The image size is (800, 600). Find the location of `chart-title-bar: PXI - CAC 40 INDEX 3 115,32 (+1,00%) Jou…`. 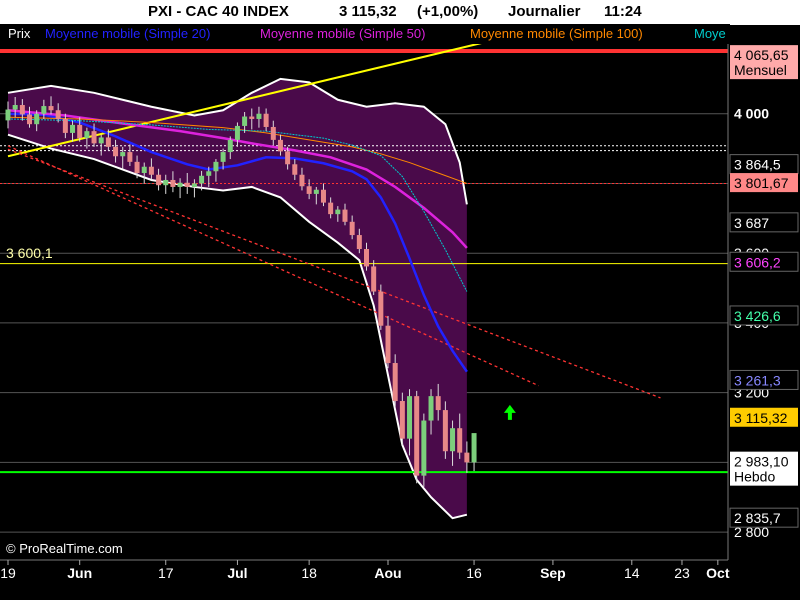

chart-title-bar: PXI - CAC 40 INDEX 3 115,32 (+1,00%) Jou… is located at coordinates (400, 12).